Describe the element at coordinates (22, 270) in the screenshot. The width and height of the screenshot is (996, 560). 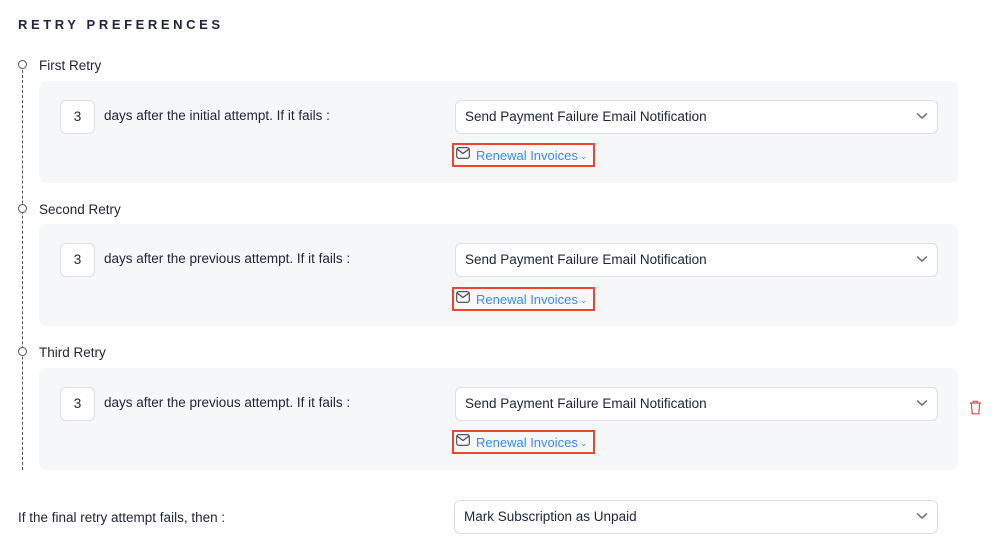
I see `timeline-line` at that location.